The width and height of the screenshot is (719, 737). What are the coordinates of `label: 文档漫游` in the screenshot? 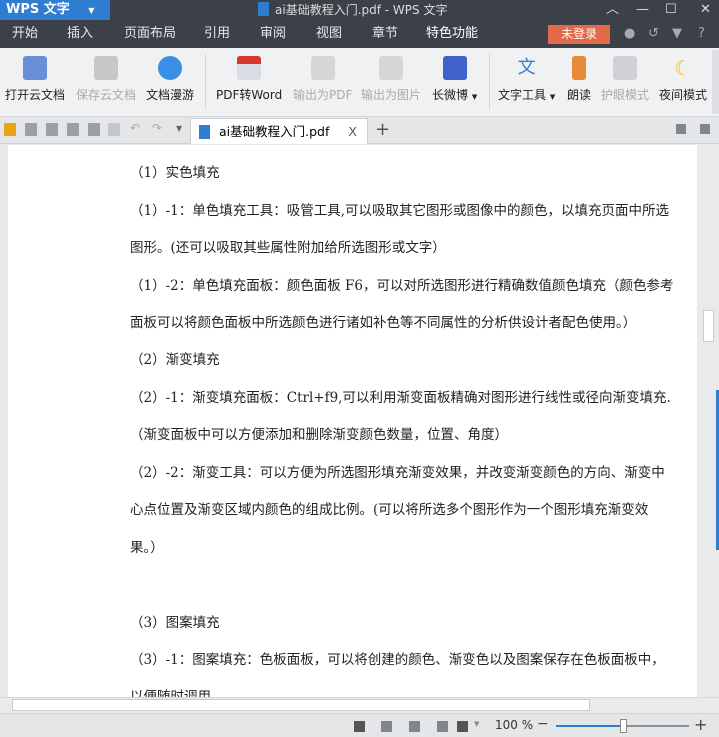 It's located at (170, 95).